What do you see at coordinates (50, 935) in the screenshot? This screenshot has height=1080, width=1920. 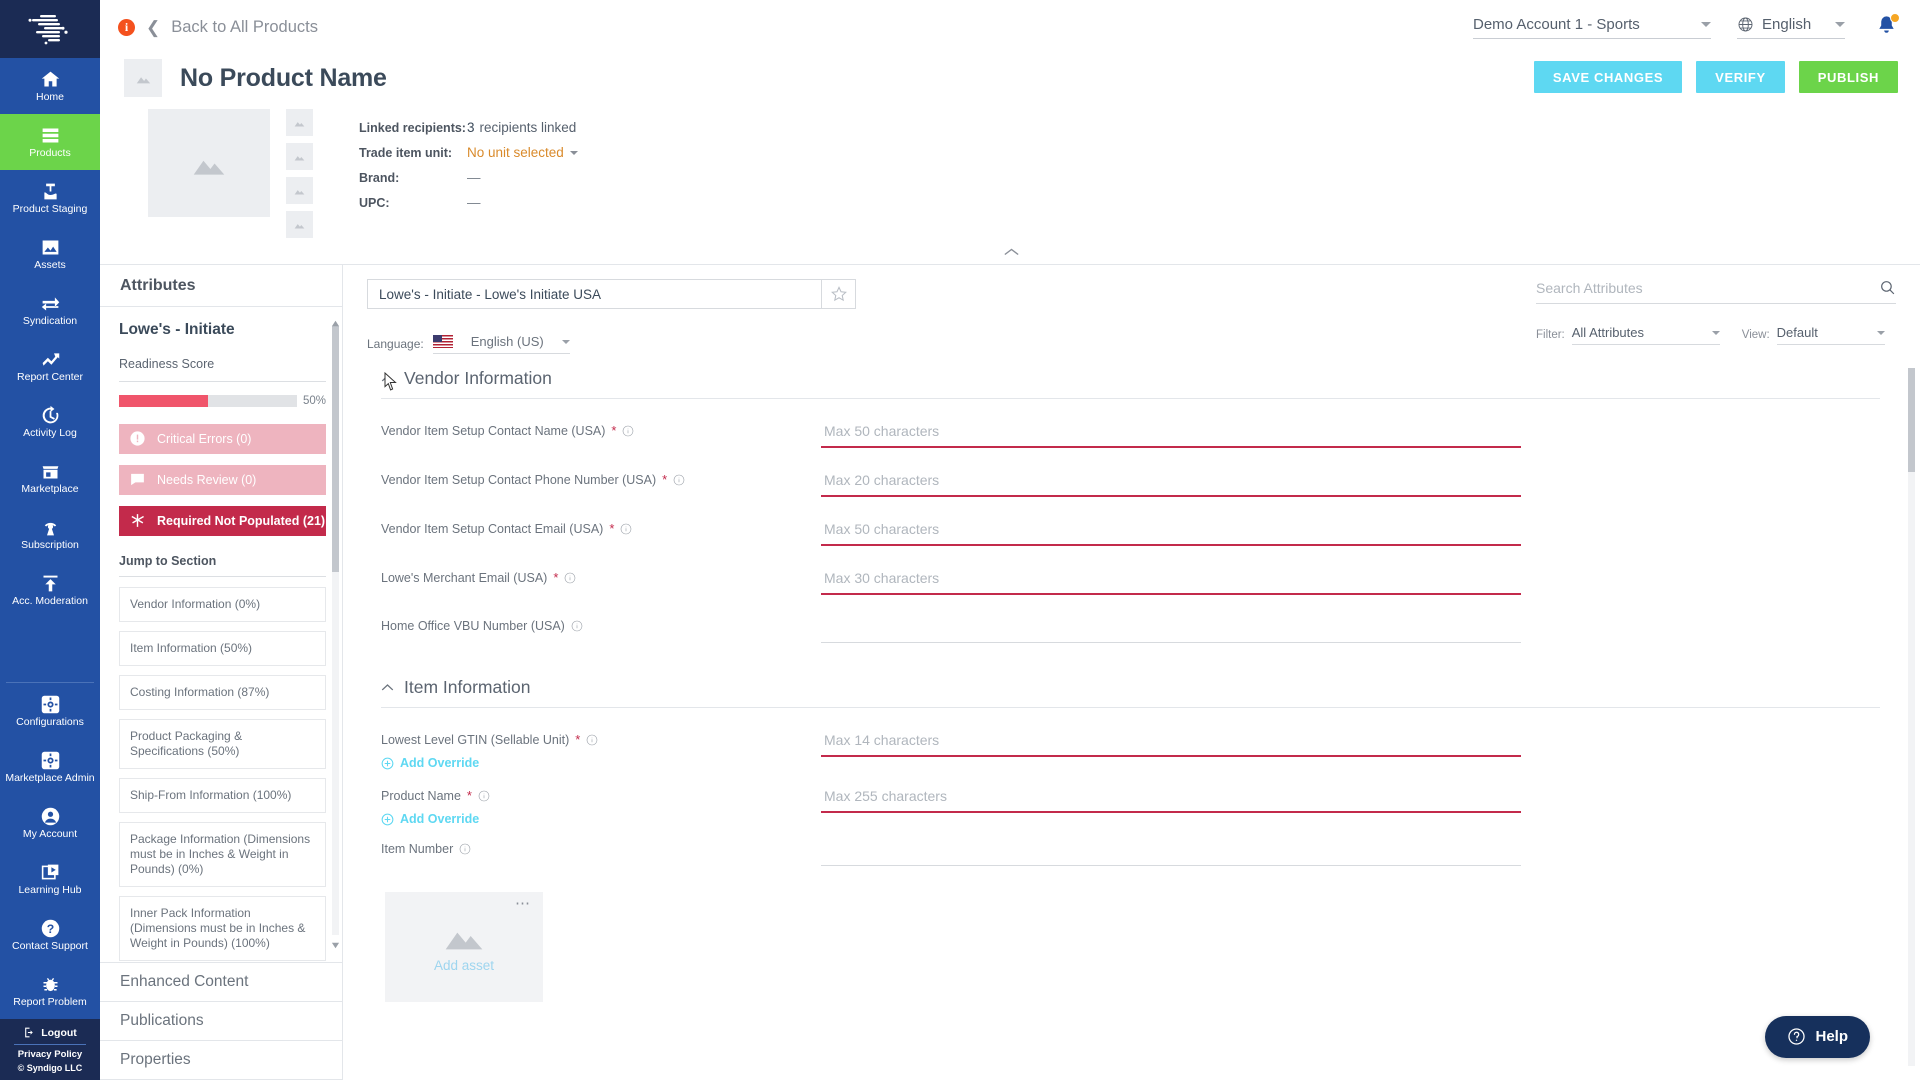 I see `sidebar-item-contact-support: ? Contact Support` at bounding box center [50, 935].